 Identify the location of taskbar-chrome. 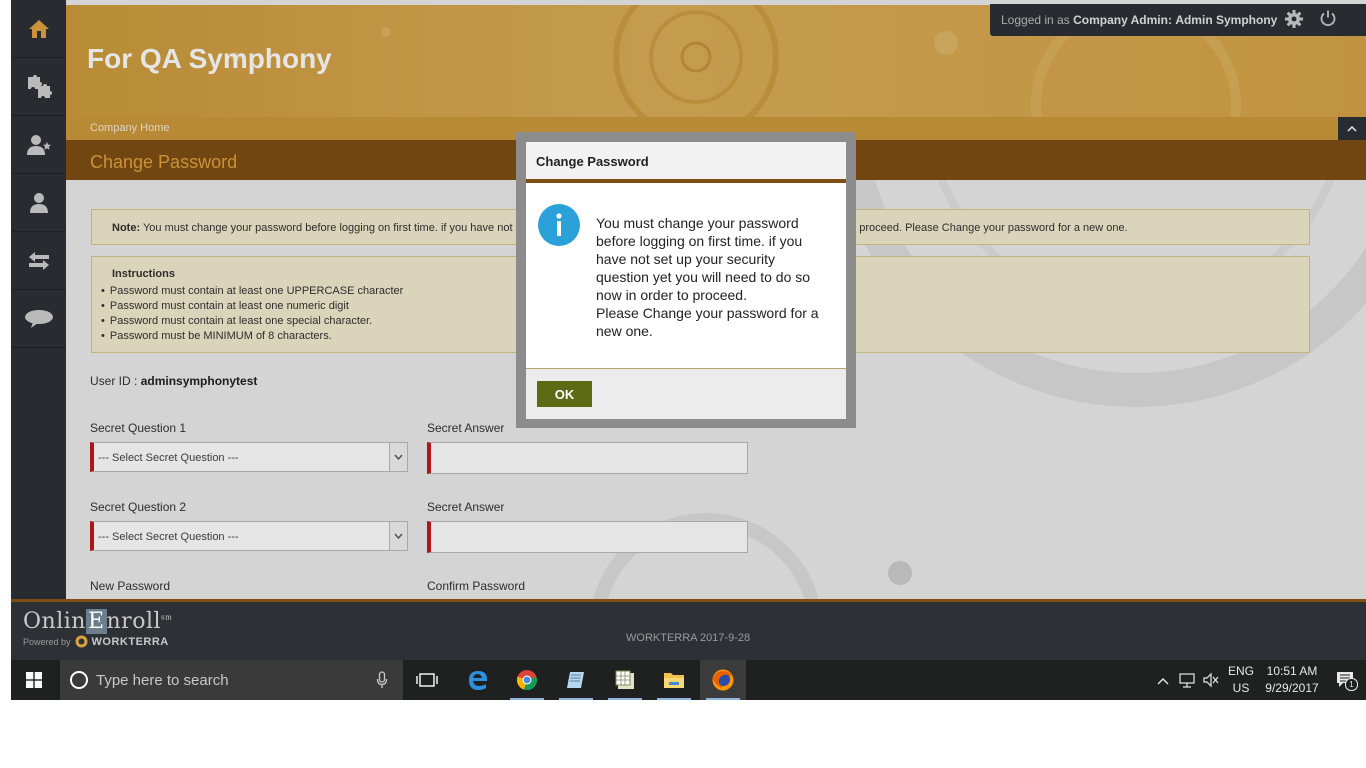
(527, 680).